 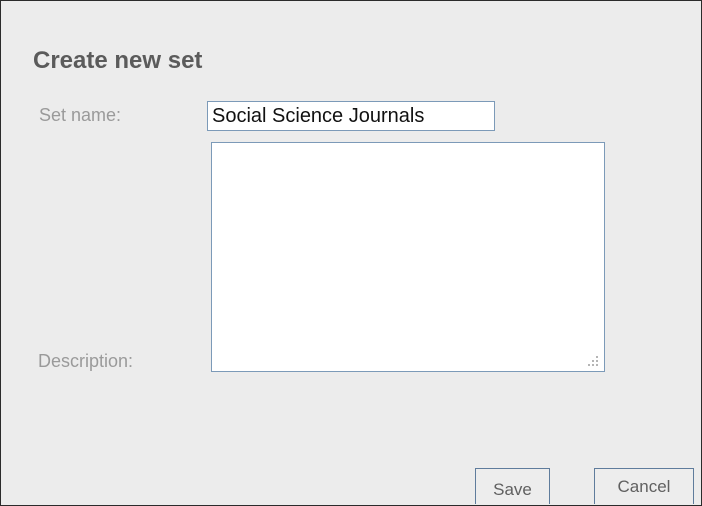 I want to click on set-name-input, so click(x=351, y=116).